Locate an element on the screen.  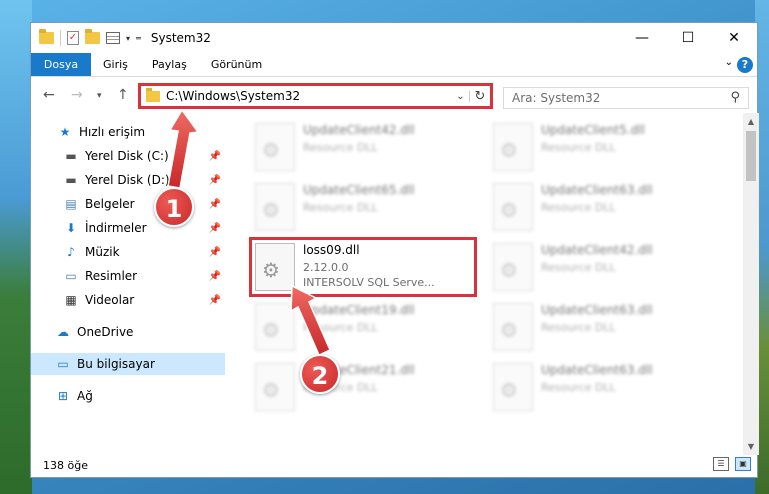
title-bar: ✓ ▾ ═ System32 — ☐ ✕ is located at coordinates (394, 38).